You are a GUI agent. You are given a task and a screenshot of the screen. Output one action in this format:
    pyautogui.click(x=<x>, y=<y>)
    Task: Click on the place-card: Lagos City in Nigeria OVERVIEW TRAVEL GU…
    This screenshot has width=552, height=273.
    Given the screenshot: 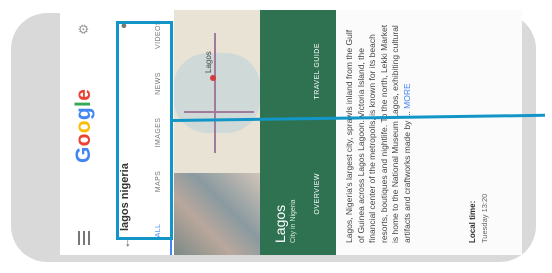 What is the action you would take?
    pyautogui.click(x=298, y=132)
    